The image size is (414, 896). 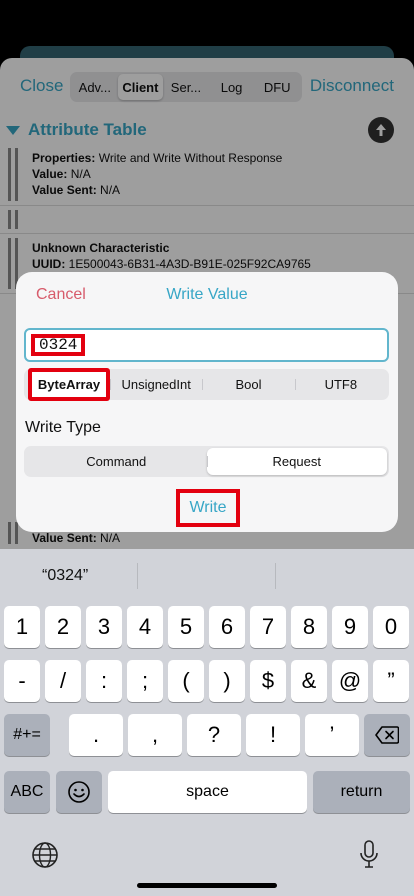 What do you see at coordinates (227, 681) in the screenshot?
I see `key-close-paren: )` at bounding box center [227, 681].